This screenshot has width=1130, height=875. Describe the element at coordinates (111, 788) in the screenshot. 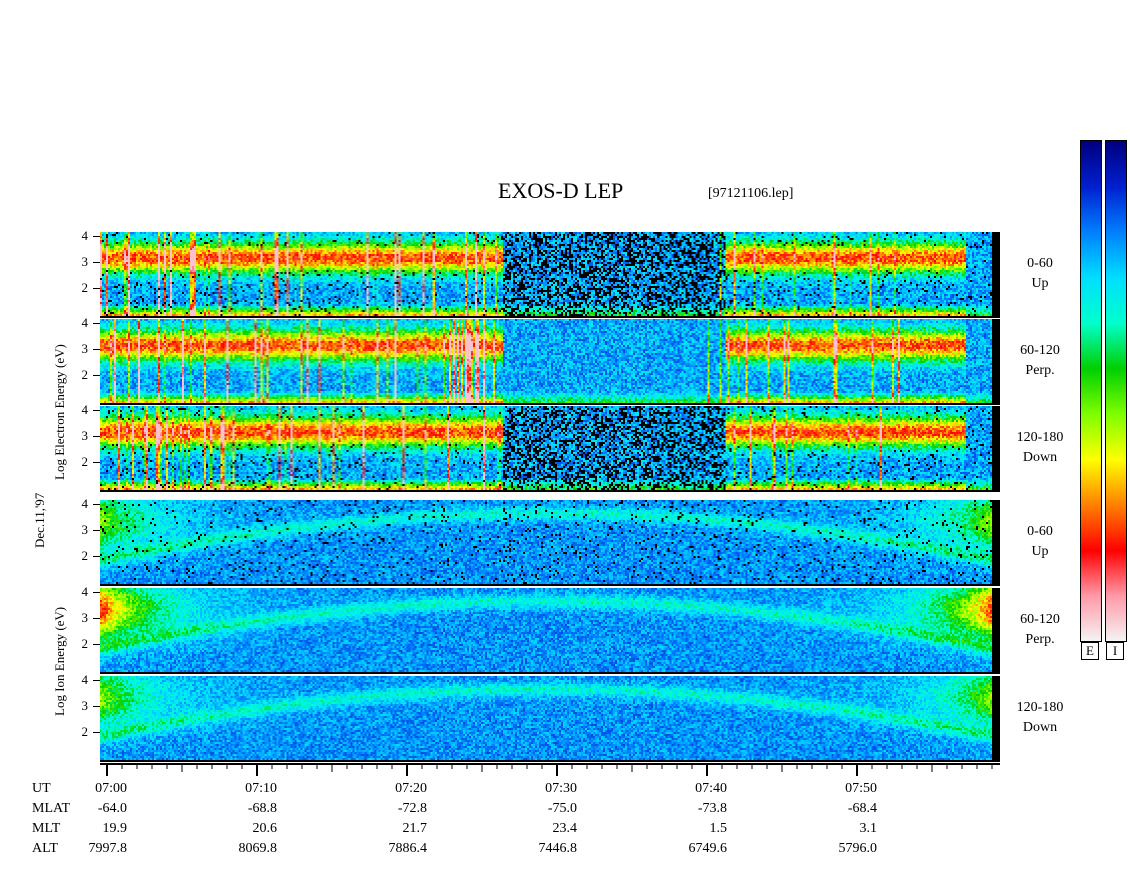

I see `orbit-value: 07:00` at that location.